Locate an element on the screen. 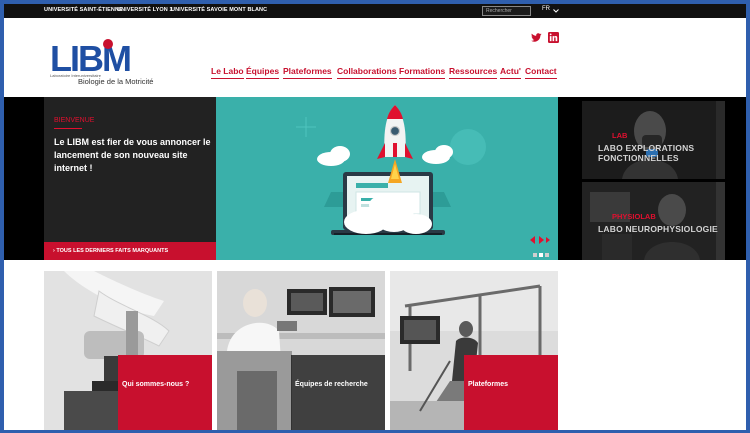 The width and height of the screenshot is (750, 433). news-kicker: BIENVENUE is located at coordinates (74, 120).